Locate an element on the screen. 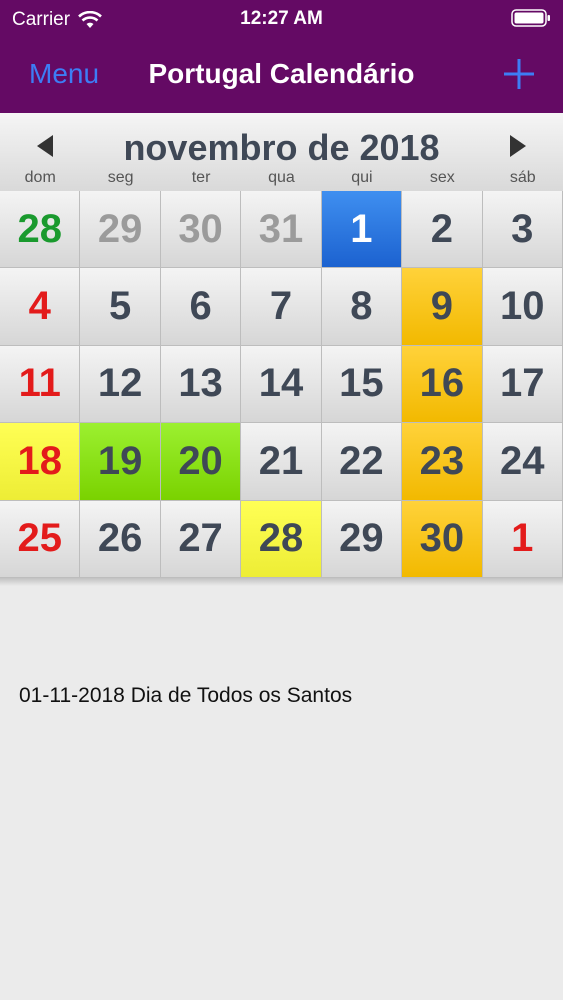  weekday-label: qua is located at coordinates (281, 177).